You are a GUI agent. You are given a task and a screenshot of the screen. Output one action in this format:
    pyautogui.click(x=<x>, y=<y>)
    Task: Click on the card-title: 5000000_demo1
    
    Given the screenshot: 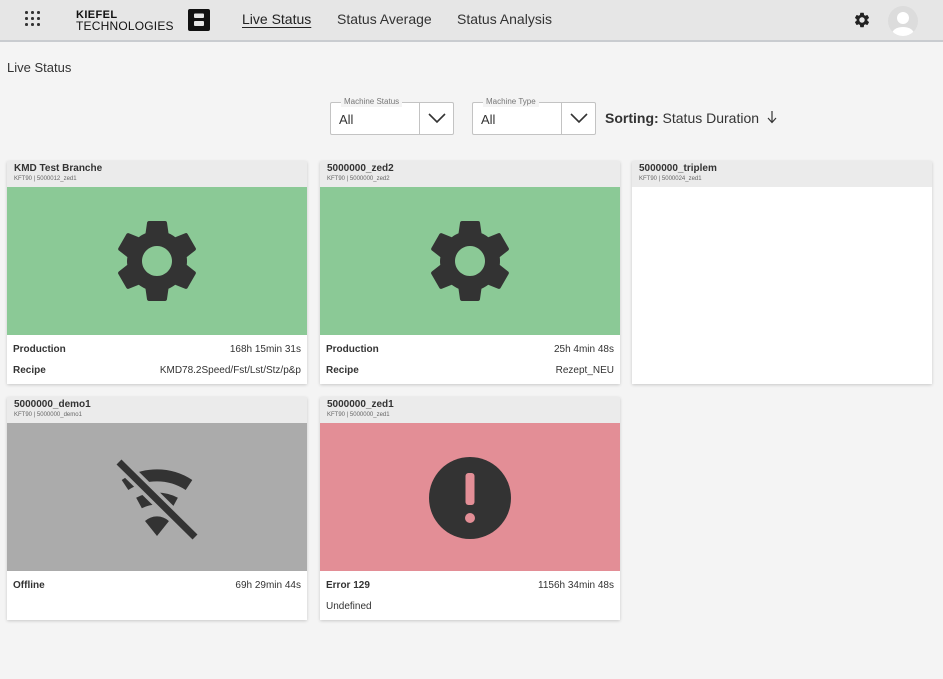 What is the action you would take?
    pyautogui.click(x=52, y=404)
    